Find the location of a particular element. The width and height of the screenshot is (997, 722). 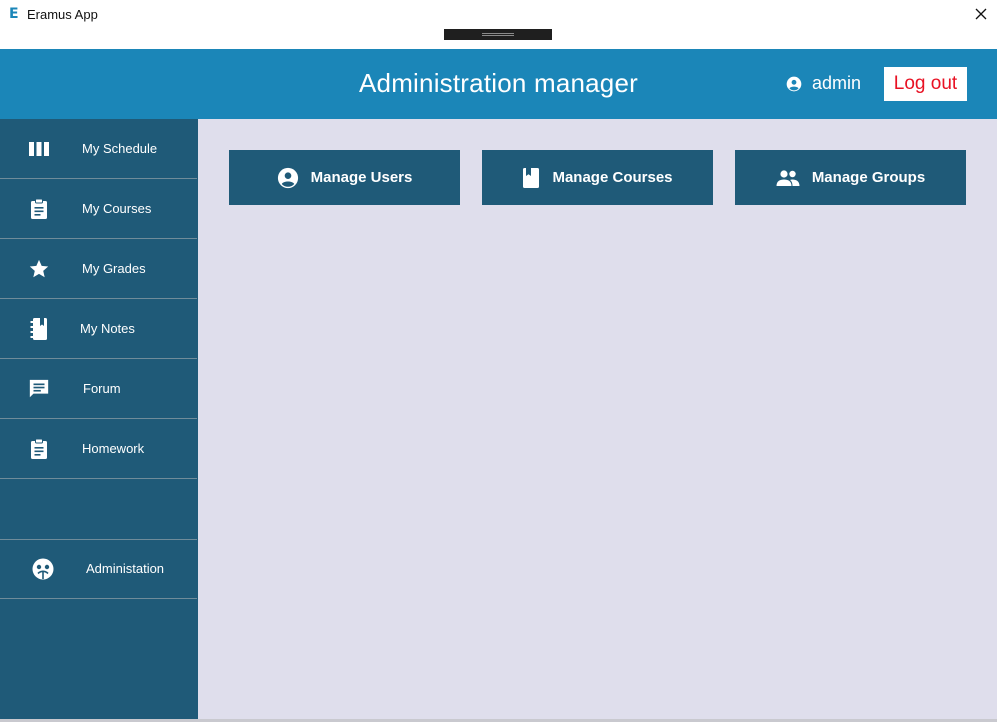

book-icon is located at coordinates (531, 177).